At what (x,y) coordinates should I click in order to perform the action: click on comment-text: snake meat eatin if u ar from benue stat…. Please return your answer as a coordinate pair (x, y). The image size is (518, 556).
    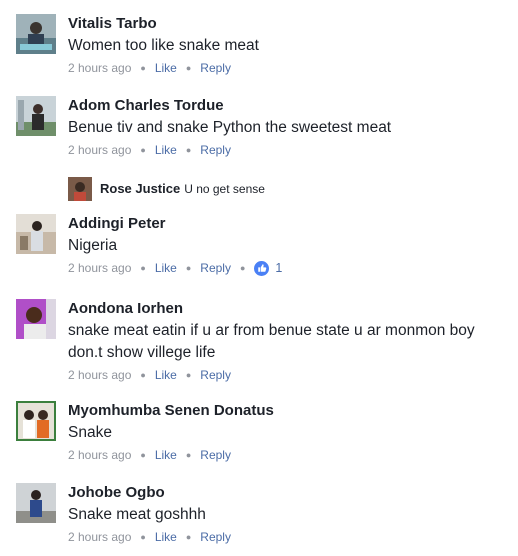
    Looking at the image, I should click on (271, 330).